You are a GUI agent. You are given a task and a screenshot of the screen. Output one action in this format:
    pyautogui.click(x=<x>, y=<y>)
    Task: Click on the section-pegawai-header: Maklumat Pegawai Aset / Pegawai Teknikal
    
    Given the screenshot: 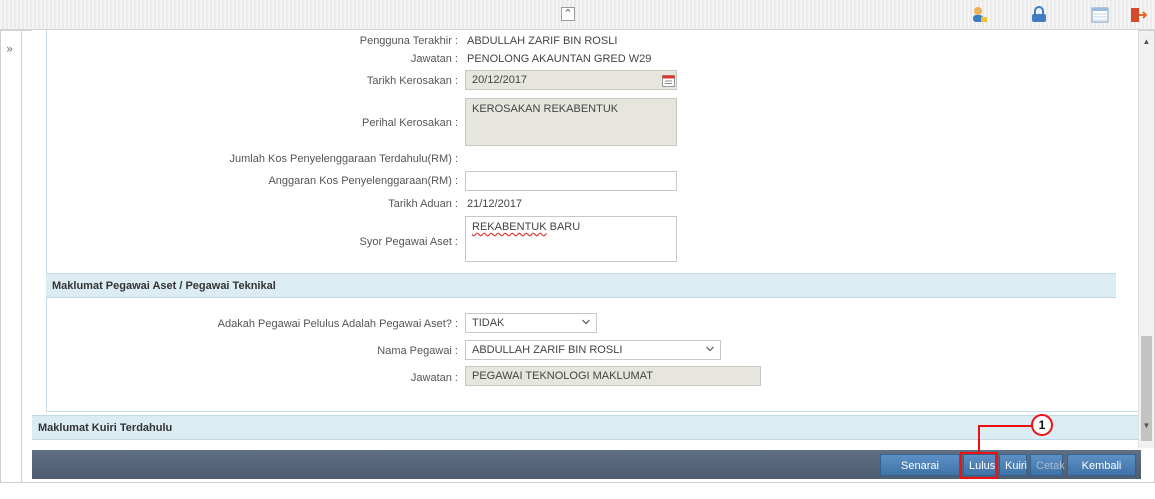 What is the action you would take?
    pyautogui.click(x=581, y=285)
    